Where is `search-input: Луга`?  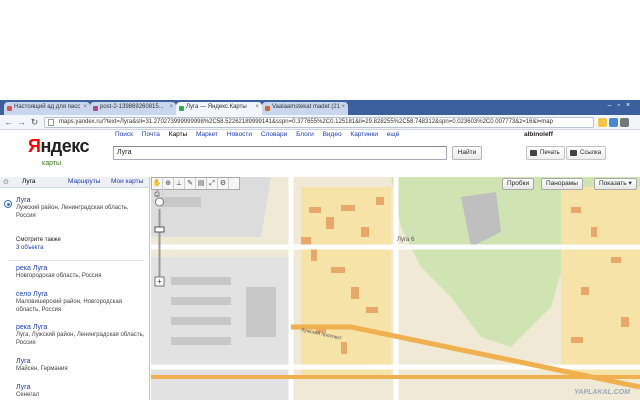
search-input: Луга is located at coordinates (280, 153).